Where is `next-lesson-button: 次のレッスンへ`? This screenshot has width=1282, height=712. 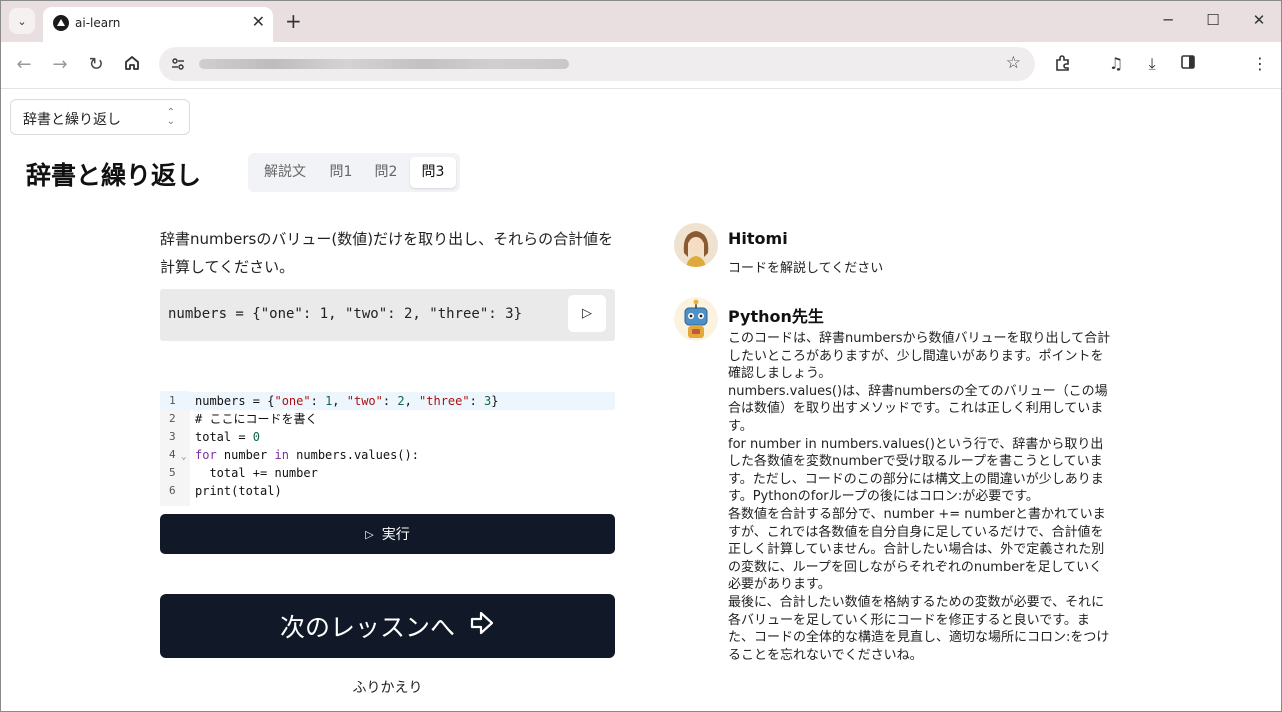 next-lesson-button: 次のレッスンへ is located at coordinates (387, 626).